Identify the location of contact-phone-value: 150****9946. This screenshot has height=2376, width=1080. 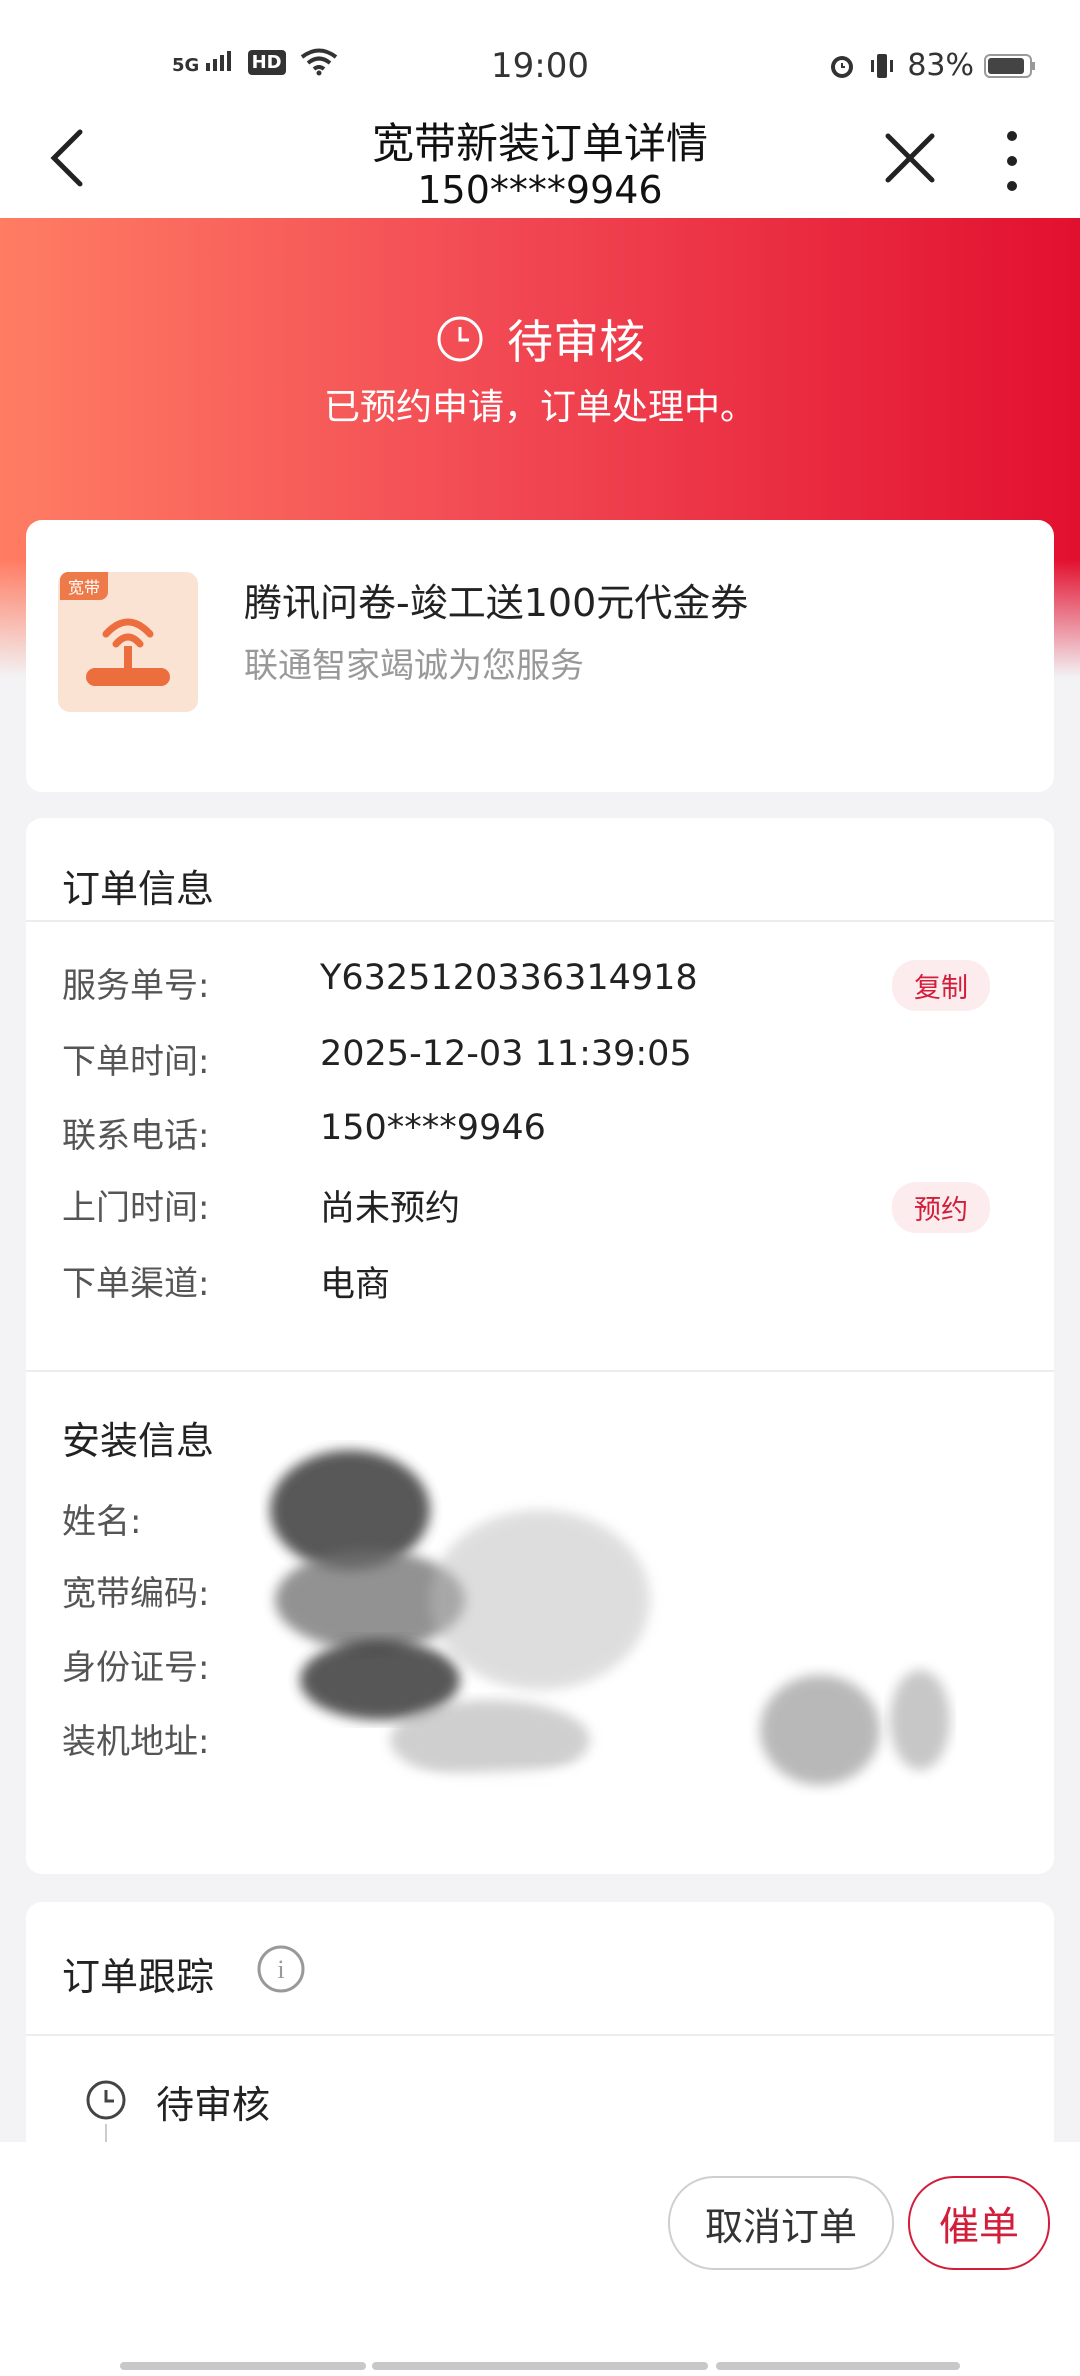
(433, 1128).